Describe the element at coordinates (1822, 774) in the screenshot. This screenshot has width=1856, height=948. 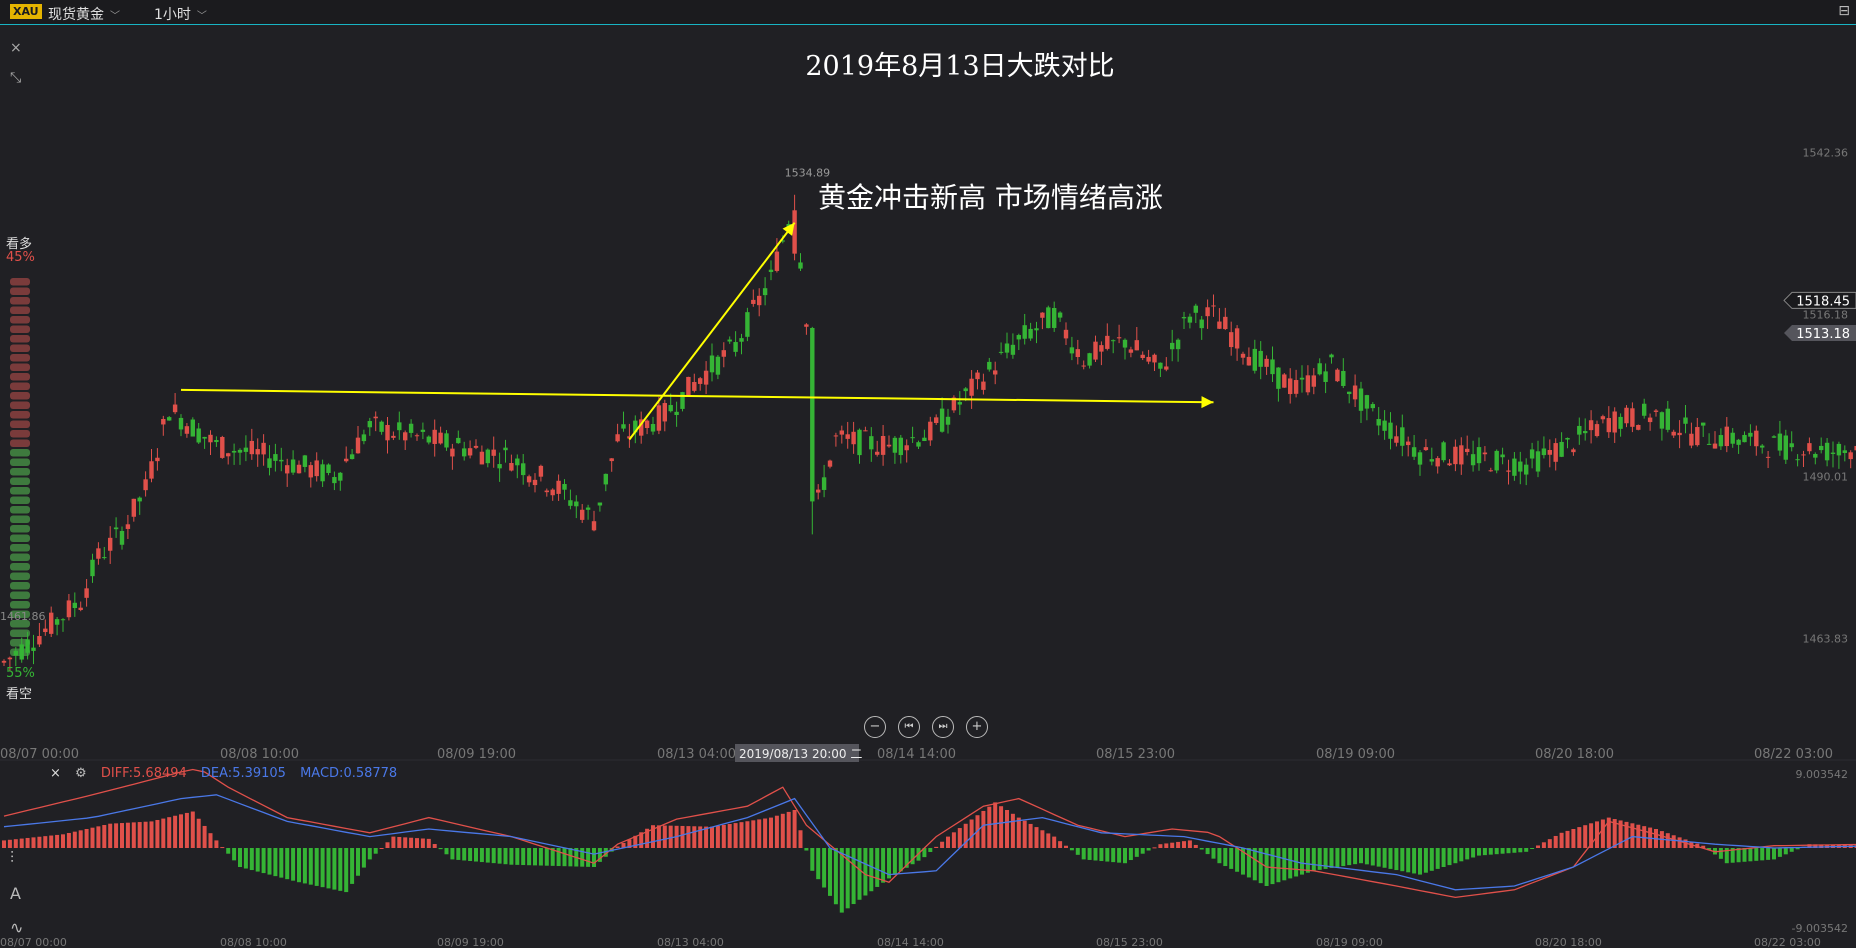
I see `macd-axis-top: 9.003542` at that location.